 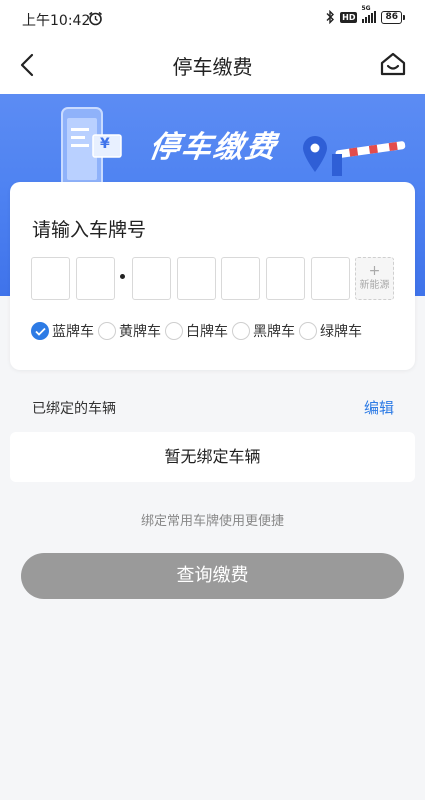 I want to click on network-type: 5G, so click(x=366, y=8).